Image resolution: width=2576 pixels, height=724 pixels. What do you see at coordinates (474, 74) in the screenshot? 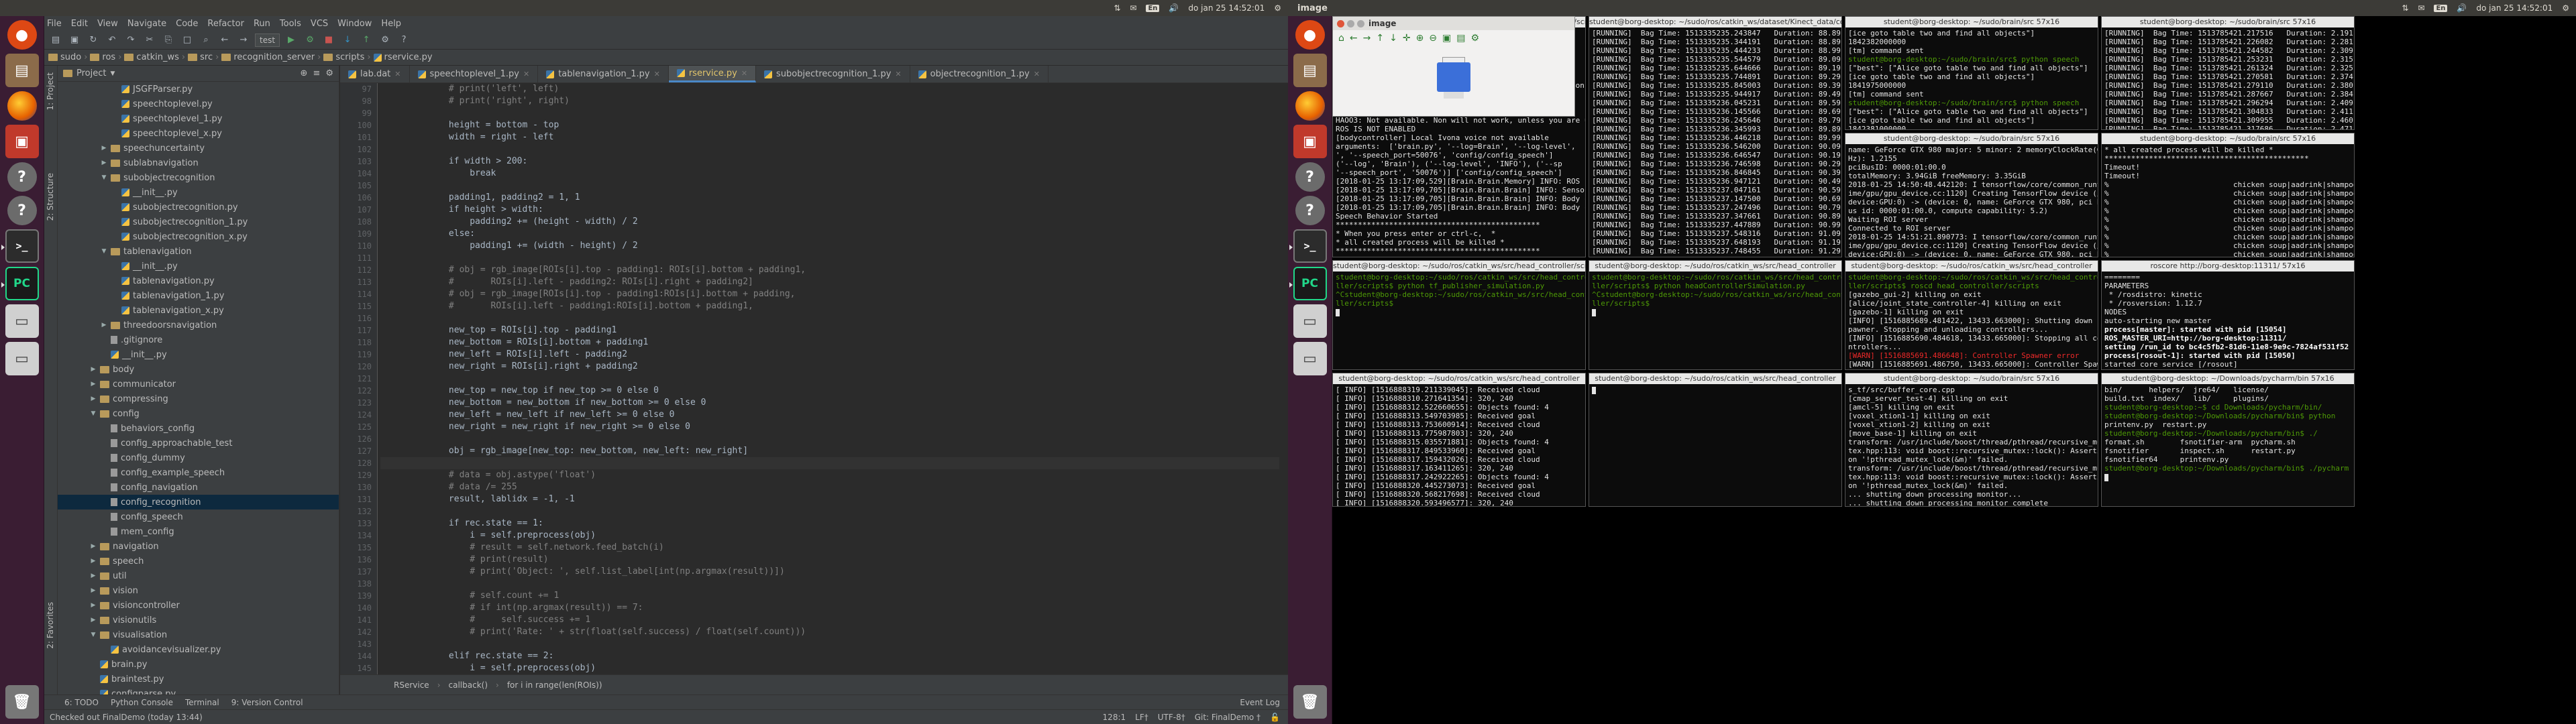
I see `editor-tab: speechtoplevel_1.py ✕` at bounding box center [474, 74].